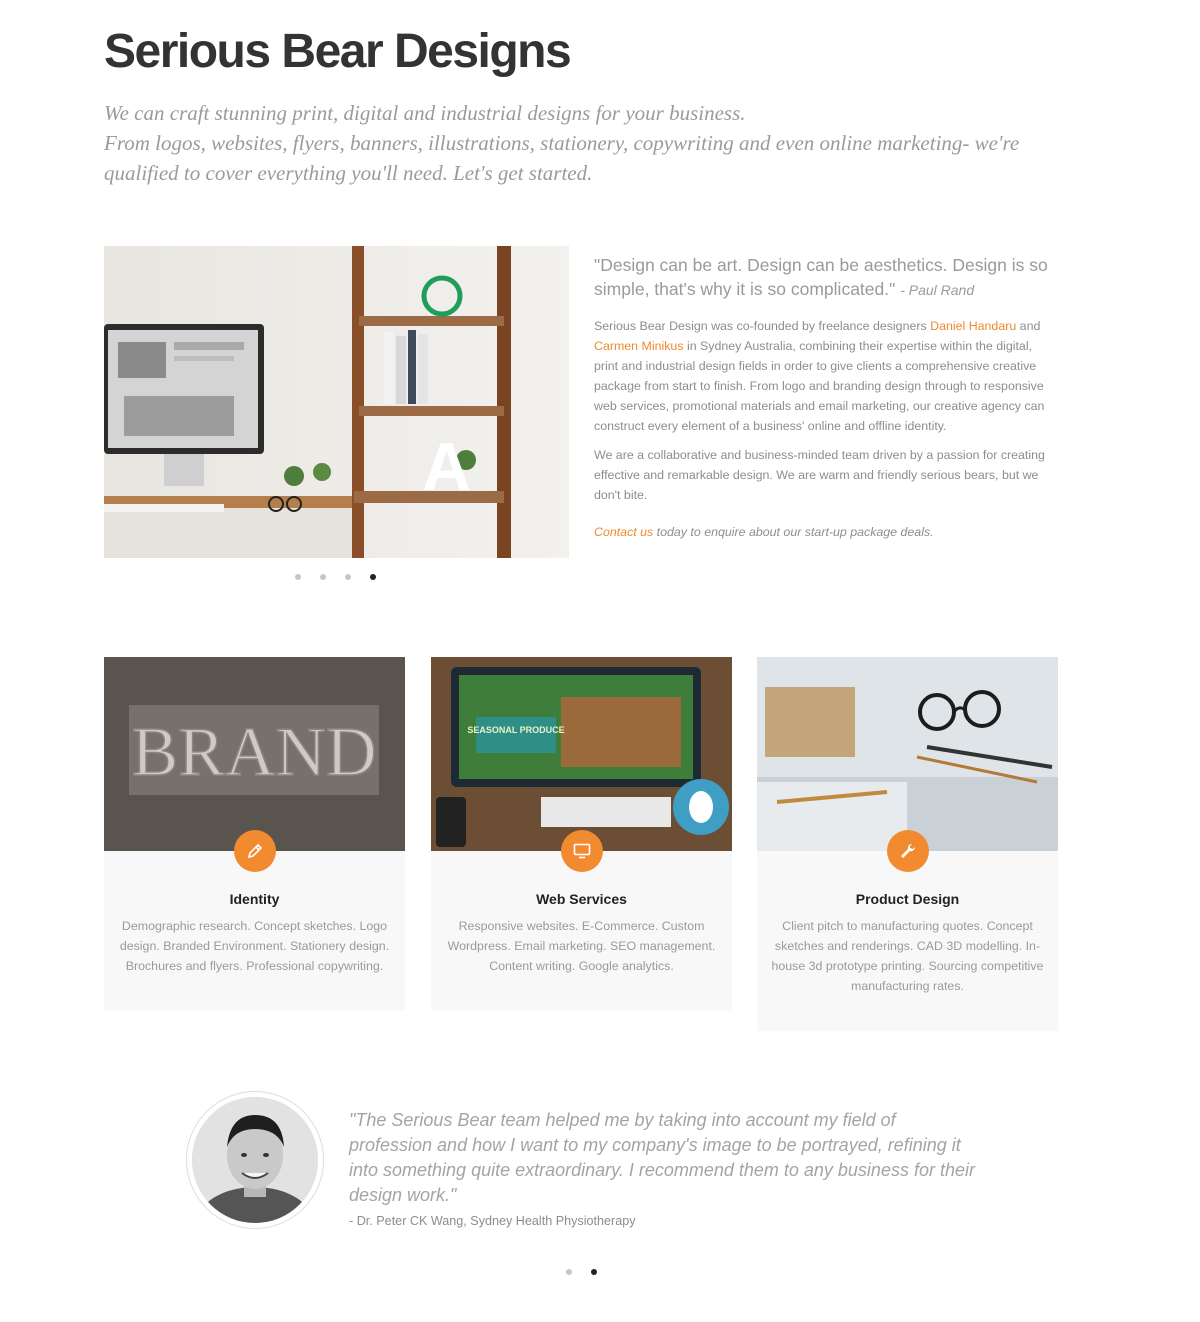 The width and height of the screenshot is (1200, 1322). What do you see at coordinates (446, 467) in the screenshot?
I see `hero-letter: A` at bounding box center [446, 467].